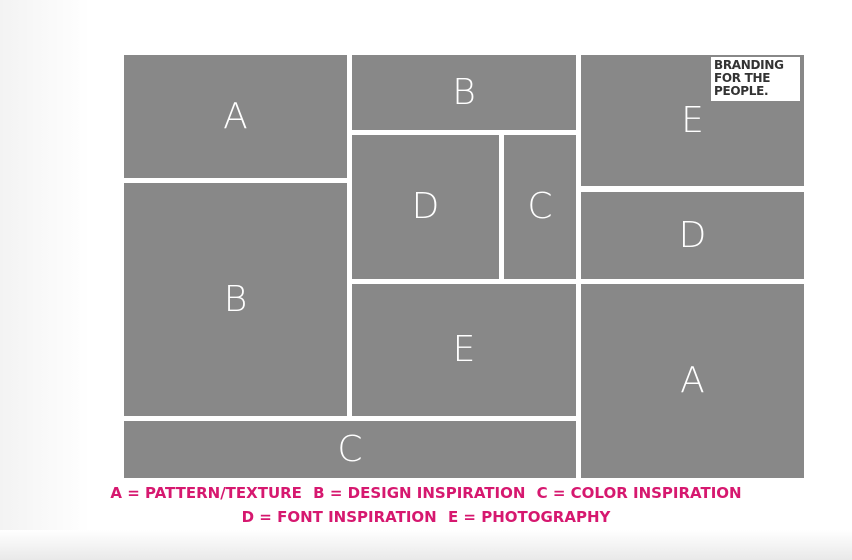  I want to click on tile-b-left: B, so click(235, 299).